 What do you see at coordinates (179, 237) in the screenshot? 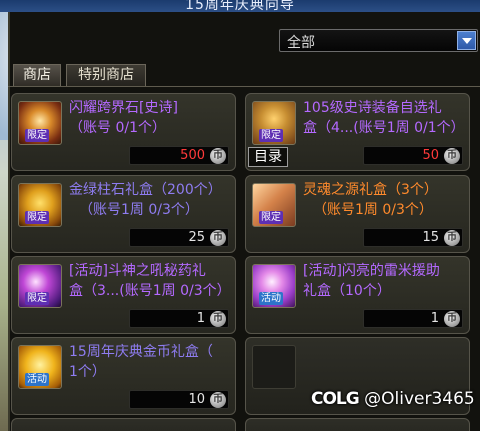
I see `price-box: 25 币` at bounding box center [179, 237].